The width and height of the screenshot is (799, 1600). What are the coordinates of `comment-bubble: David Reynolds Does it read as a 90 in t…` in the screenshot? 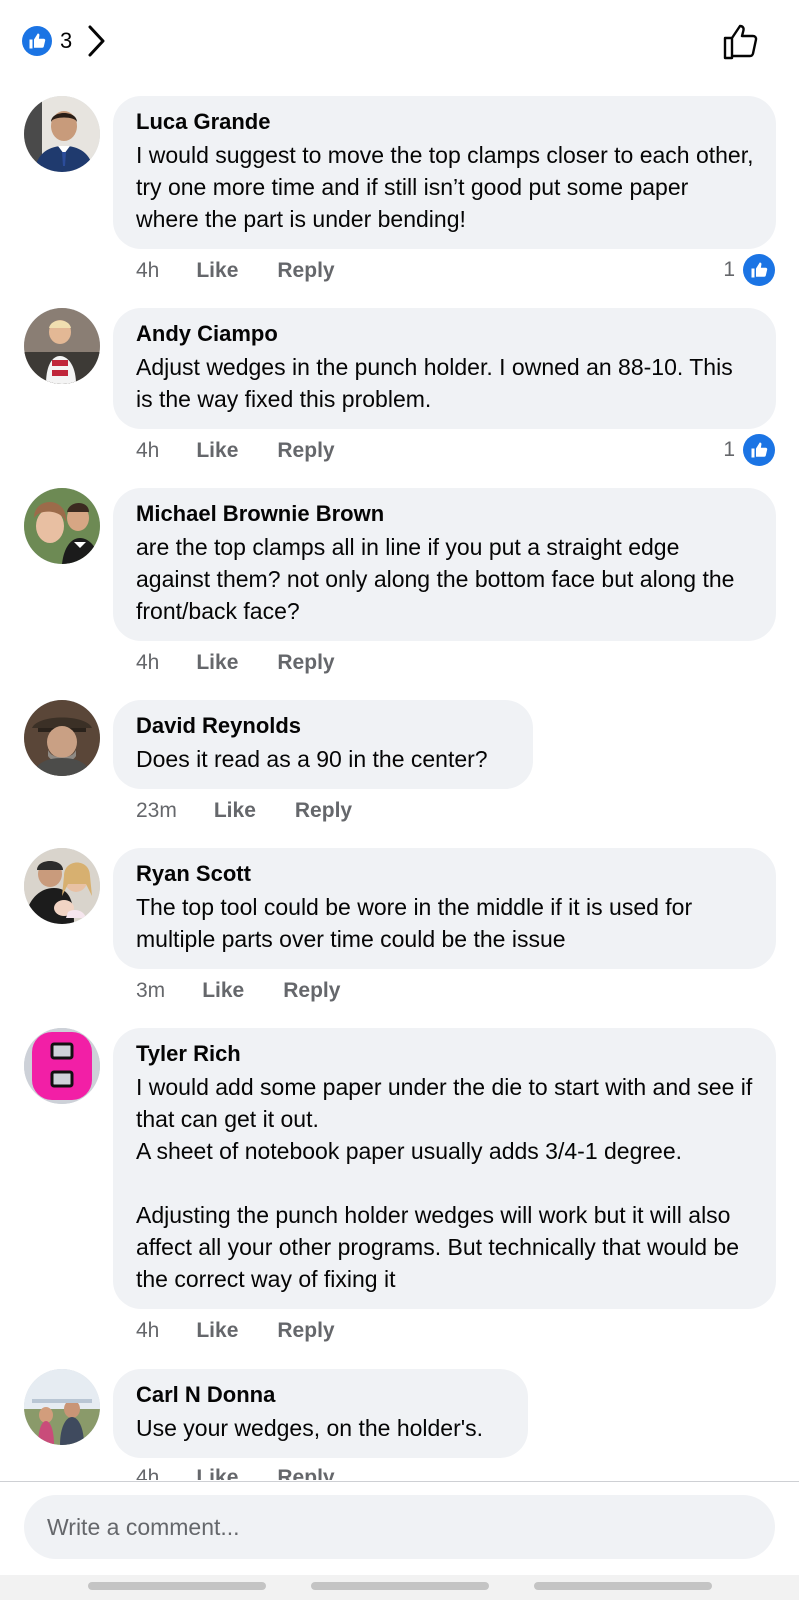 It's located at (323, 744).